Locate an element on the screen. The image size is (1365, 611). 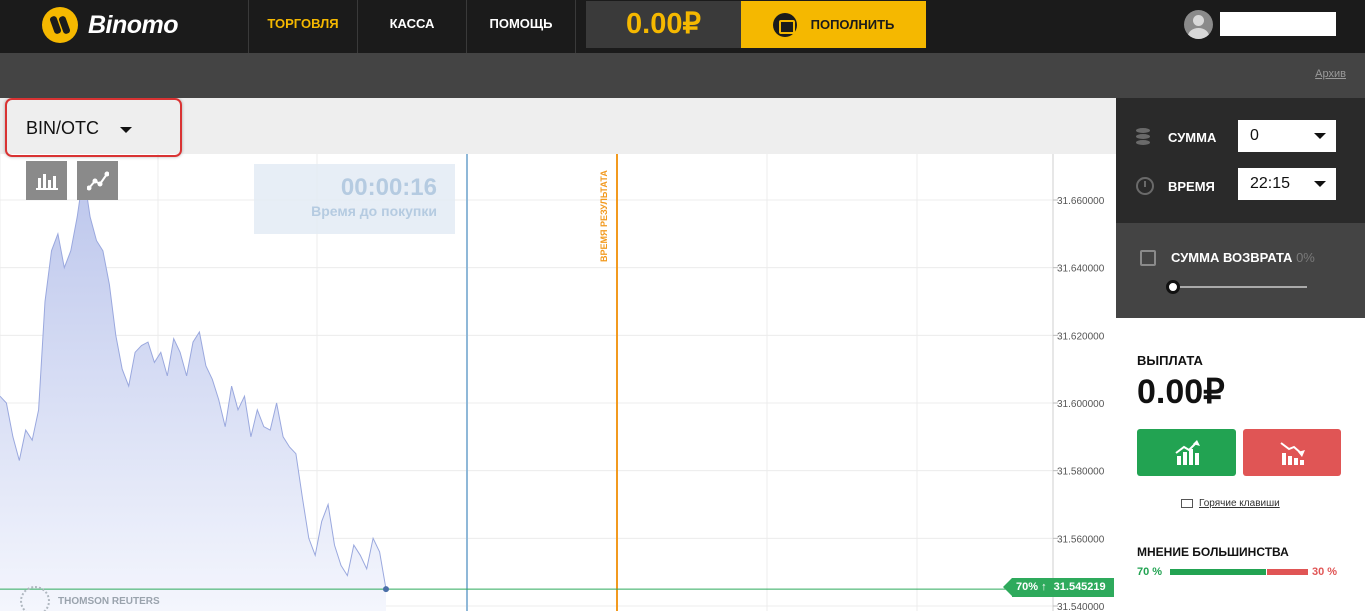
indicators-button is located at coordinates (97, 180).